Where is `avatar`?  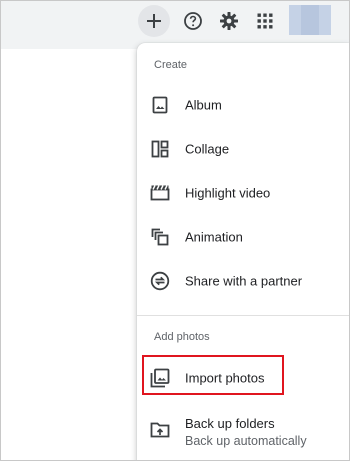
avatar is located at coordinates (310, 20).